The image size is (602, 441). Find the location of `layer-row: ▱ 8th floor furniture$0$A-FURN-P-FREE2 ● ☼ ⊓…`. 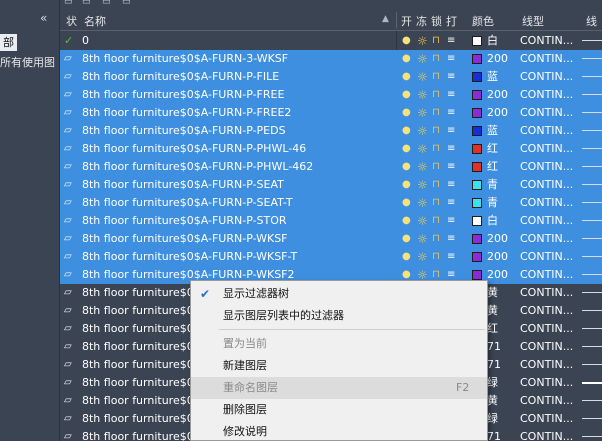

layer-row: ▱ 8th floor furniture$0$A-FURN-P-FREE2 ● ☼ ⊓… is located at coordinates (331, 113).